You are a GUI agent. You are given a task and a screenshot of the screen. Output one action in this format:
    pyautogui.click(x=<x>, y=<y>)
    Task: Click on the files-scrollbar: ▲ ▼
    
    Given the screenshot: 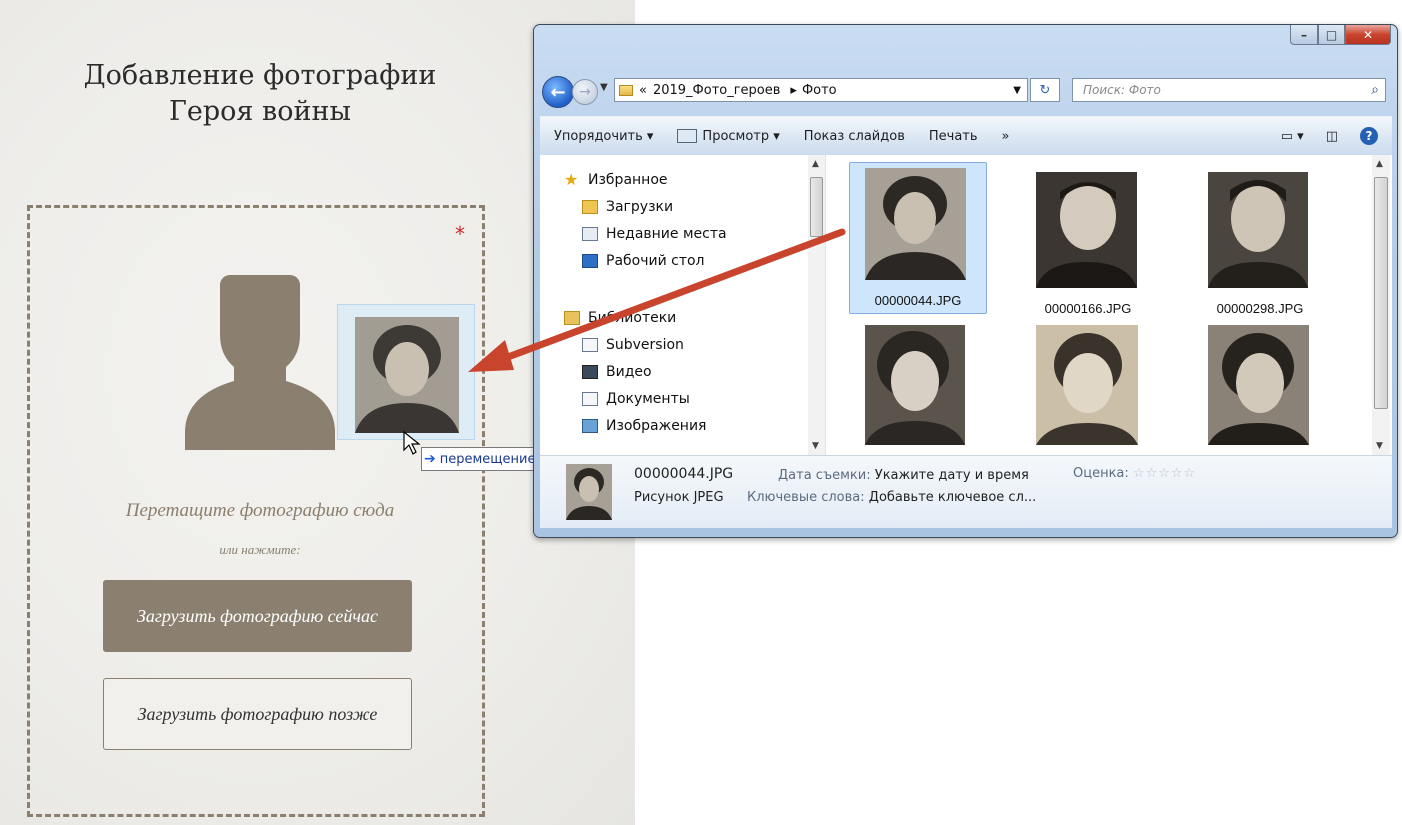 What is the action you would take?
    pyautogui.click(x=1381, y=305)
    